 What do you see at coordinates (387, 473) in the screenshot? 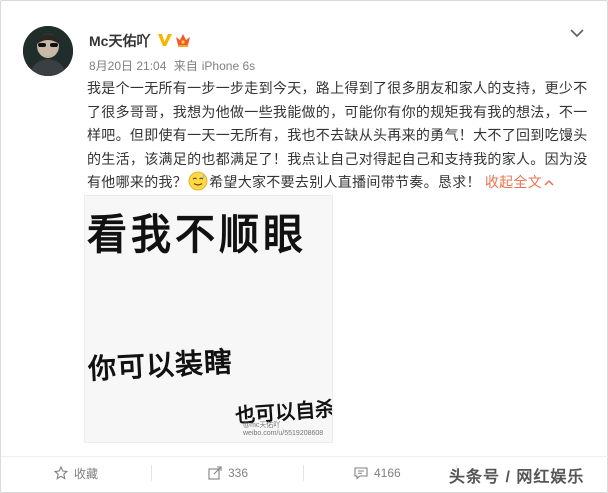
I see `comment-count: 4166` at bounding box center [387, 473].